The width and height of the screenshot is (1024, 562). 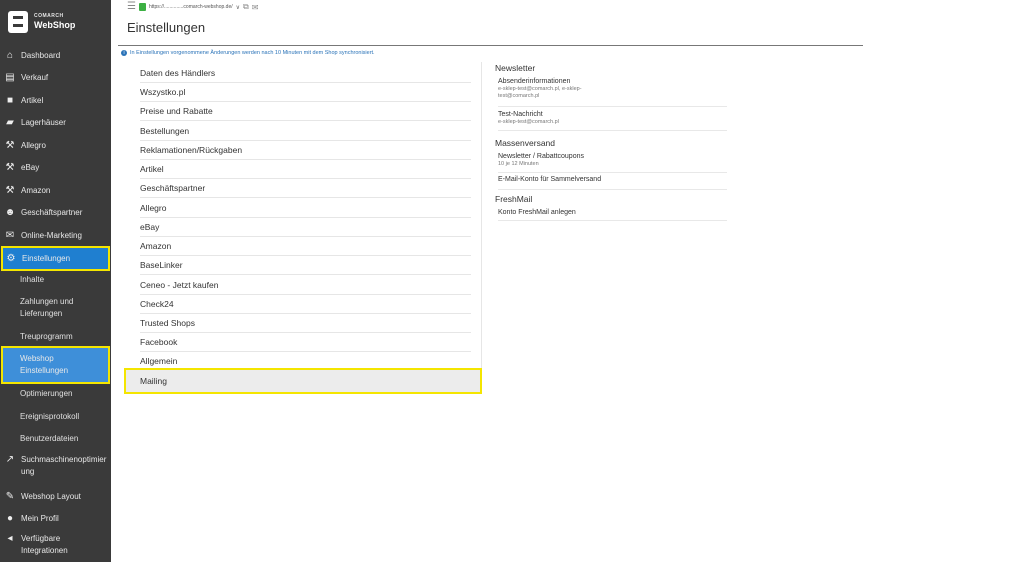 I want to click on external-link-icon: ⧉, so click(x=246, y=7).